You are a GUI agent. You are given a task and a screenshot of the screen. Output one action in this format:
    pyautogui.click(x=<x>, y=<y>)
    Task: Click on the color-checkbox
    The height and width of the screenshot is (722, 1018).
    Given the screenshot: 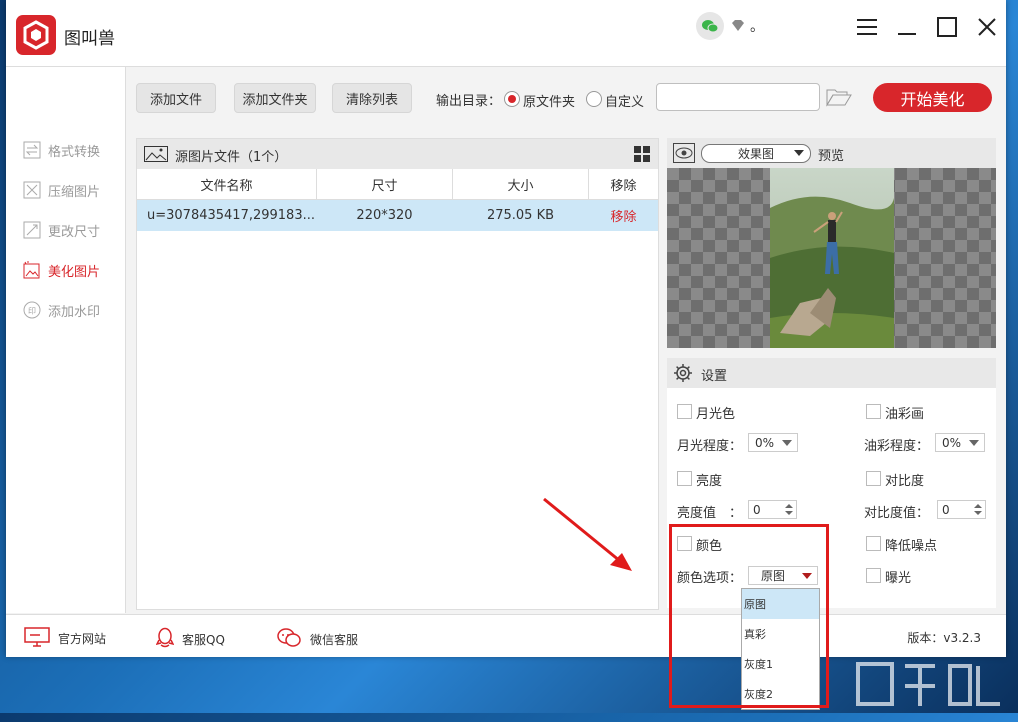 What is the action you would take?
    pyautogui.click(x=684, y=543)
    